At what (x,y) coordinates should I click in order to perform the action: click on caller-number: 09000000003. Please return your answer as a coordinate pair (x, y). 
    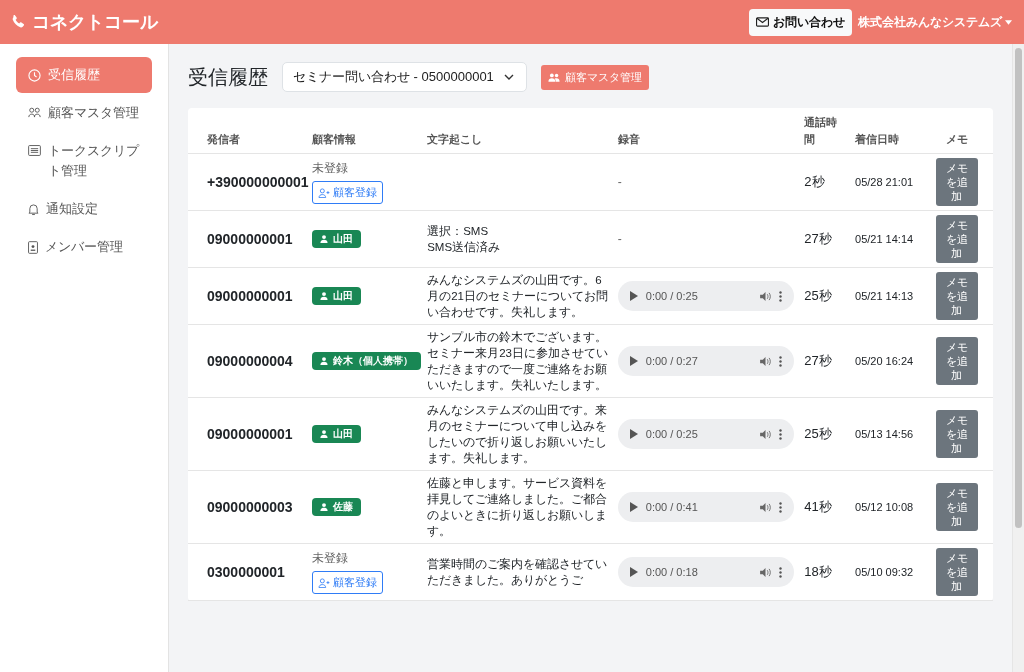
    Looking at the image, I should click on (250, 507).